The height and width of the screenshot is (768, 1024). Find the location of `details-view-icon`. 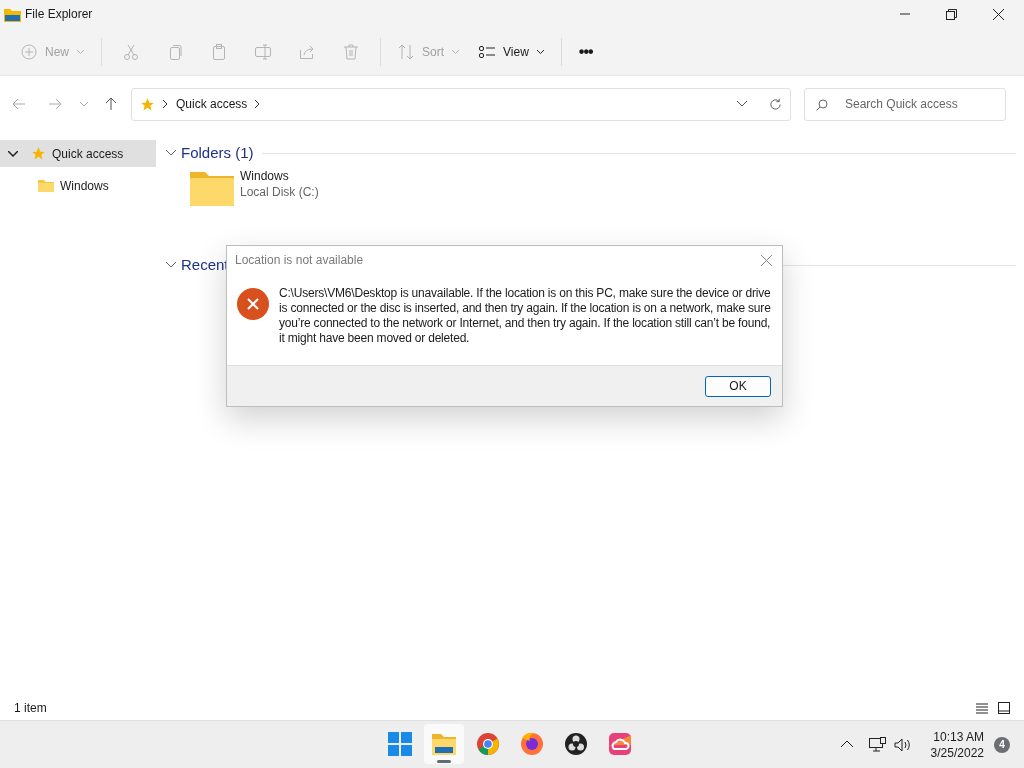

details-view-icon is located at coordinates (982, 708).